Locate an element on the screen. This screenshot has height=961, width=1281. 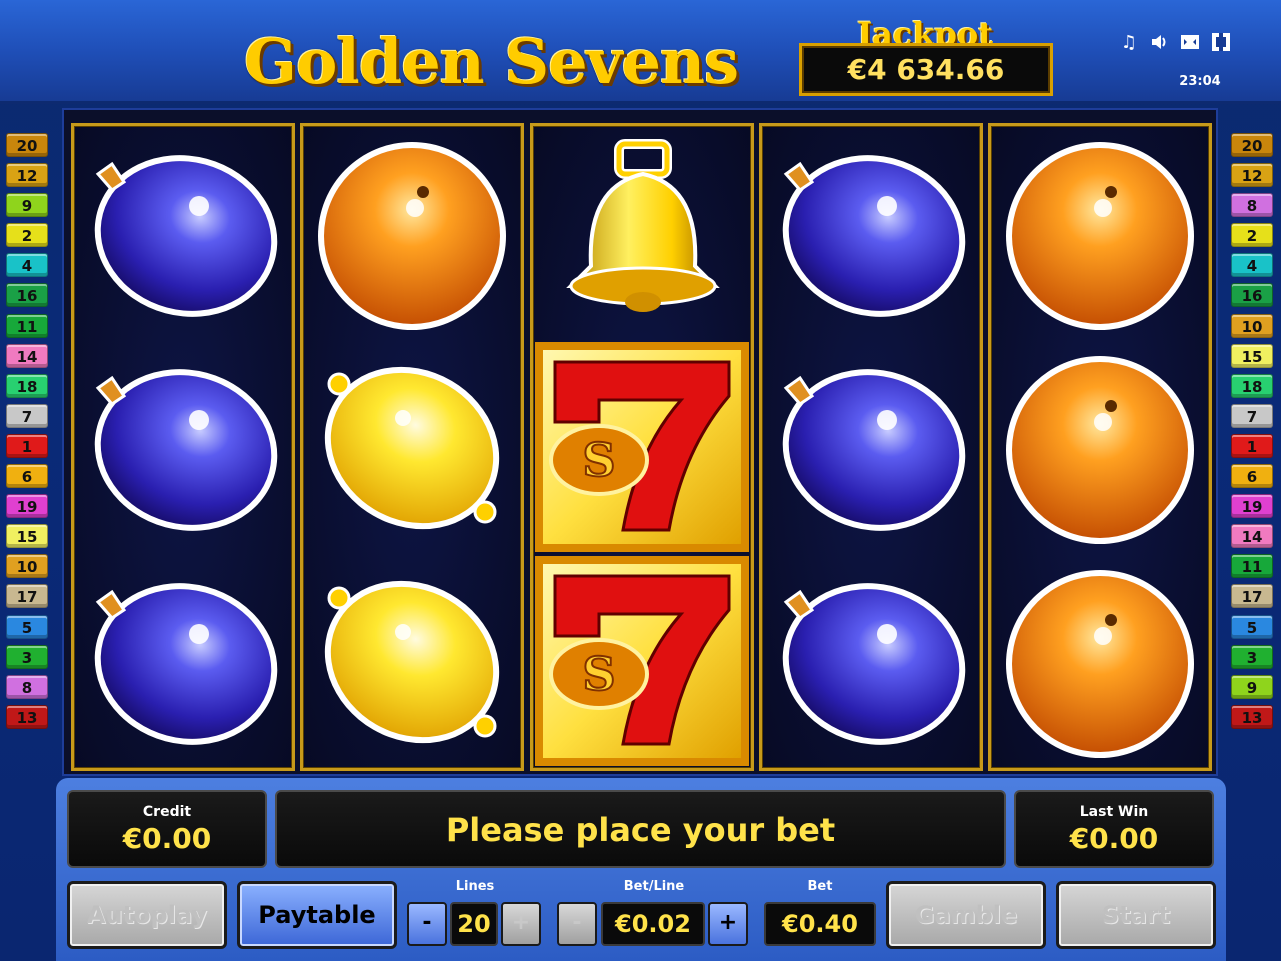
fullscreen-icon is located at coordinates (1190, 43).